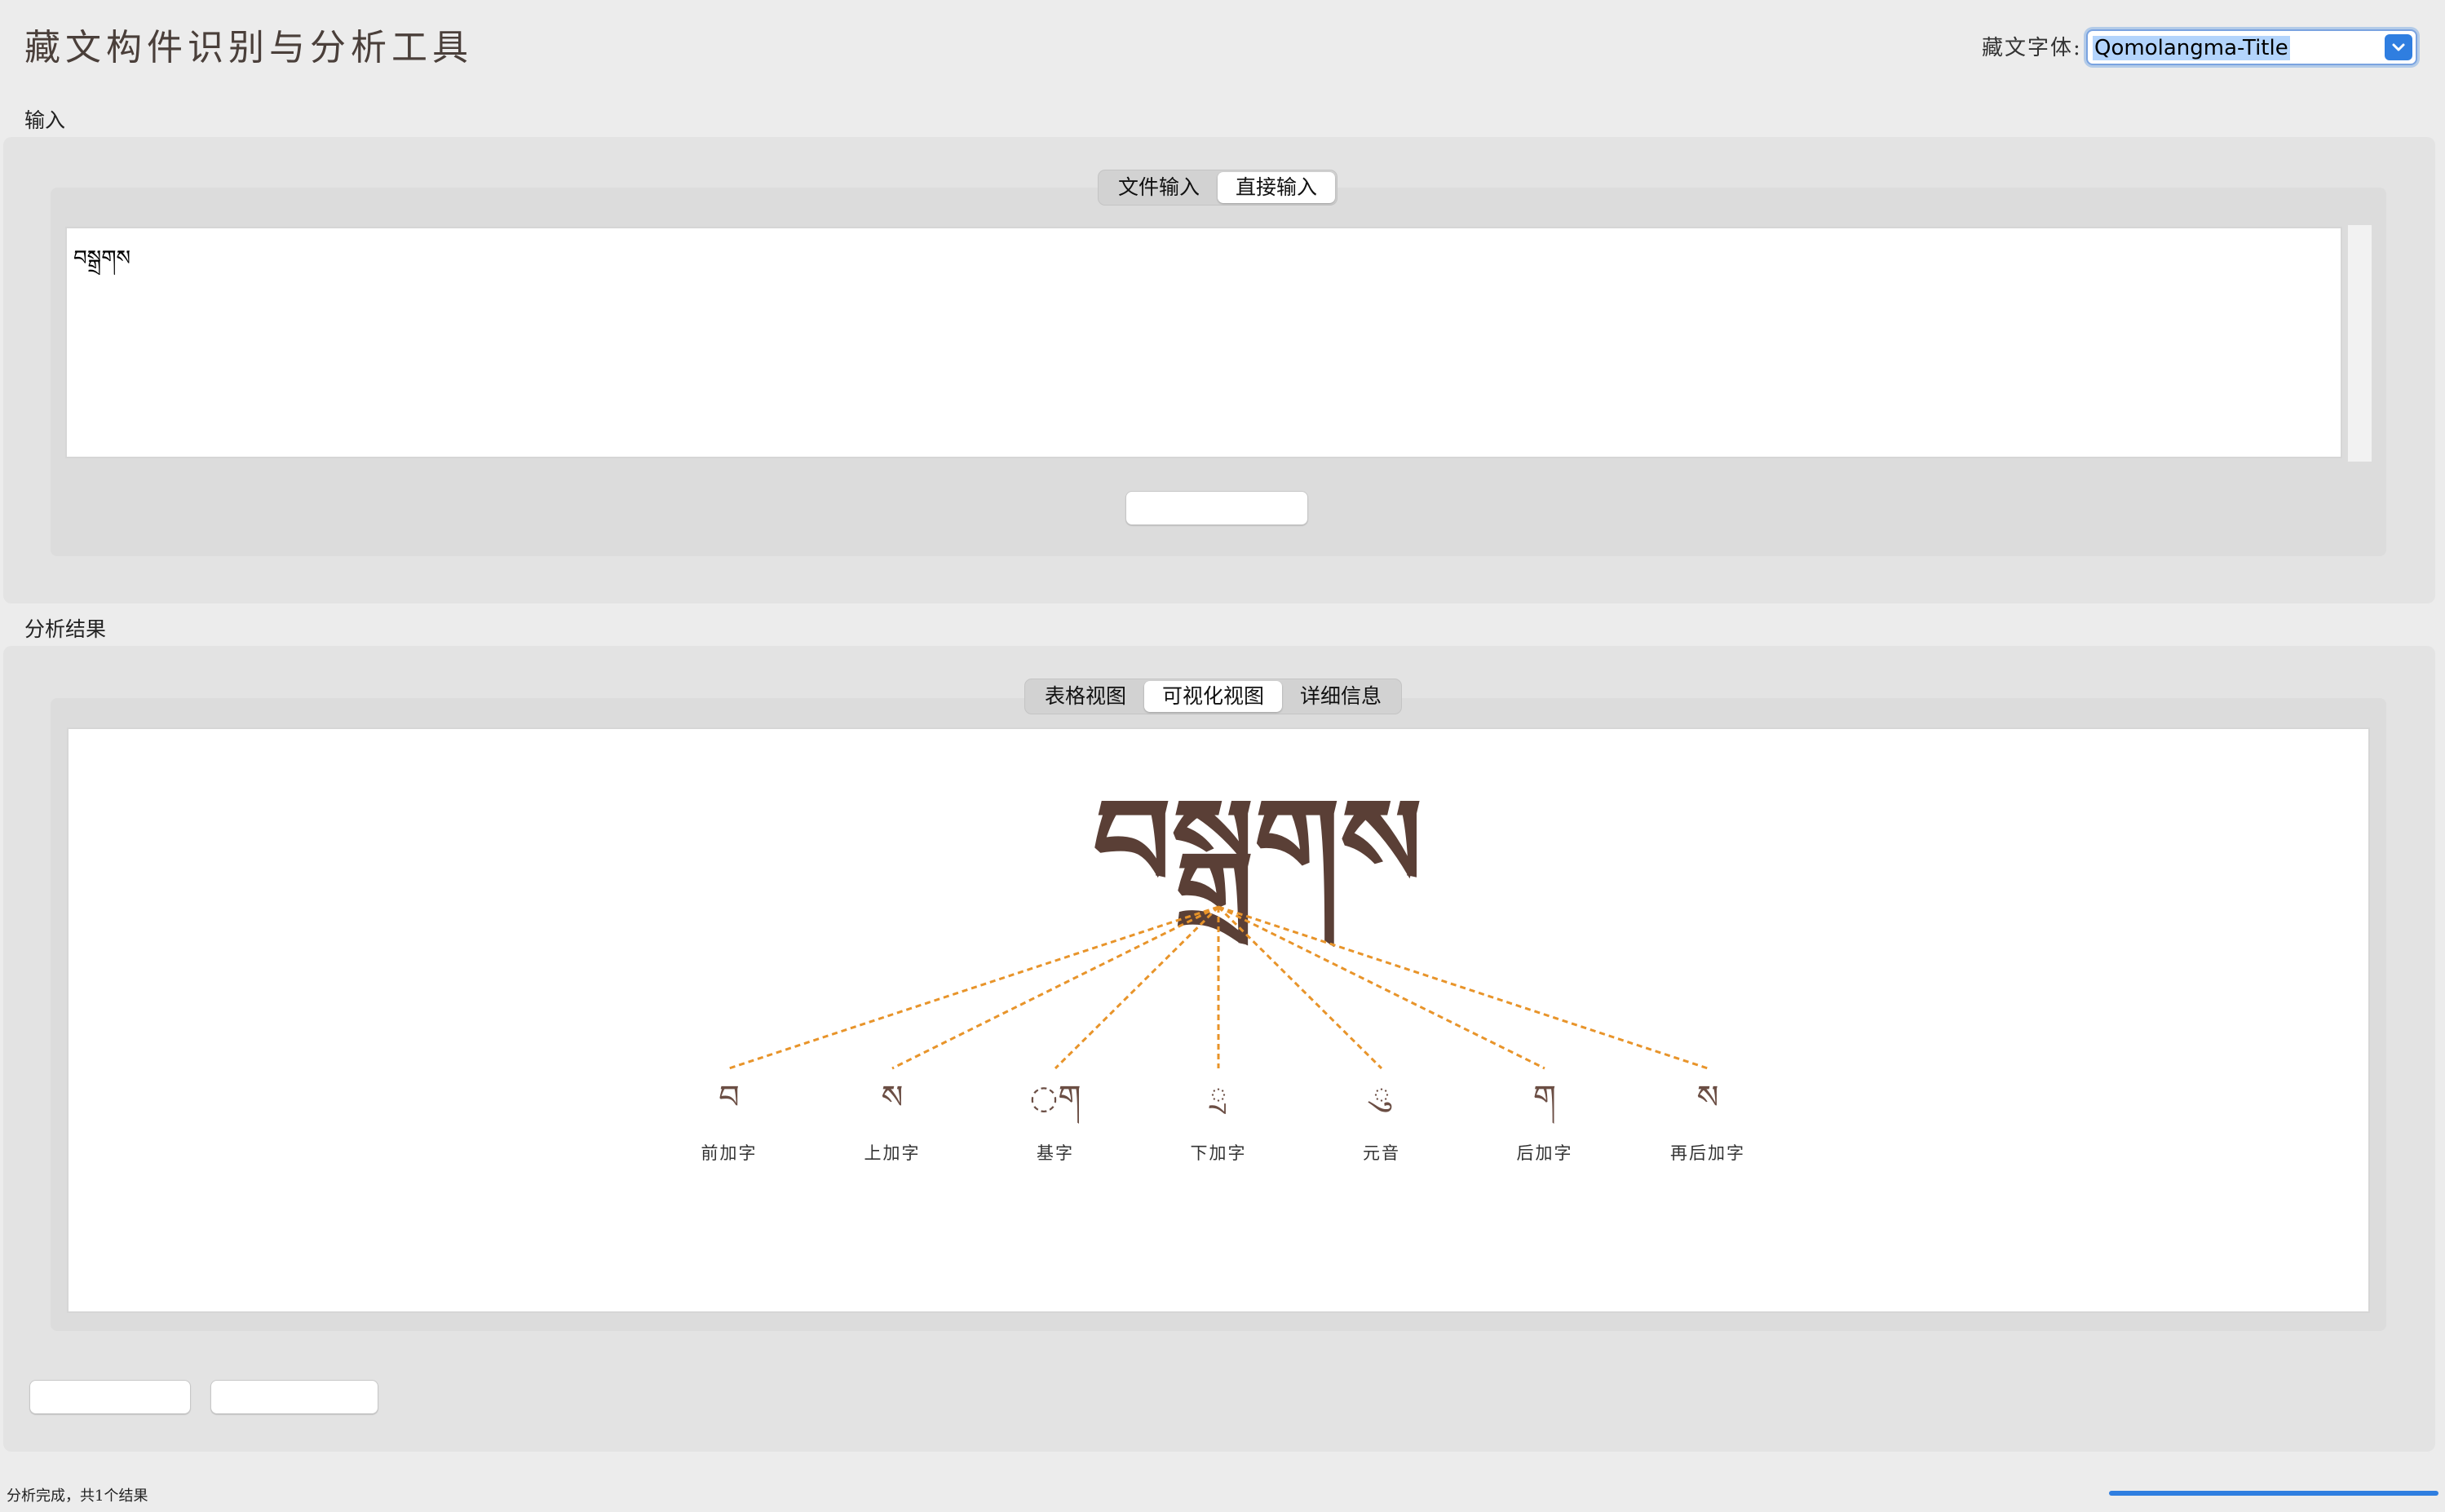 This screenshot has height=1512, width=2445. What do you see at coordinates (1382, 1097) in the screenshot?
I see `component-glyph: ◌ུ` at bounding box center [1382, 1097].